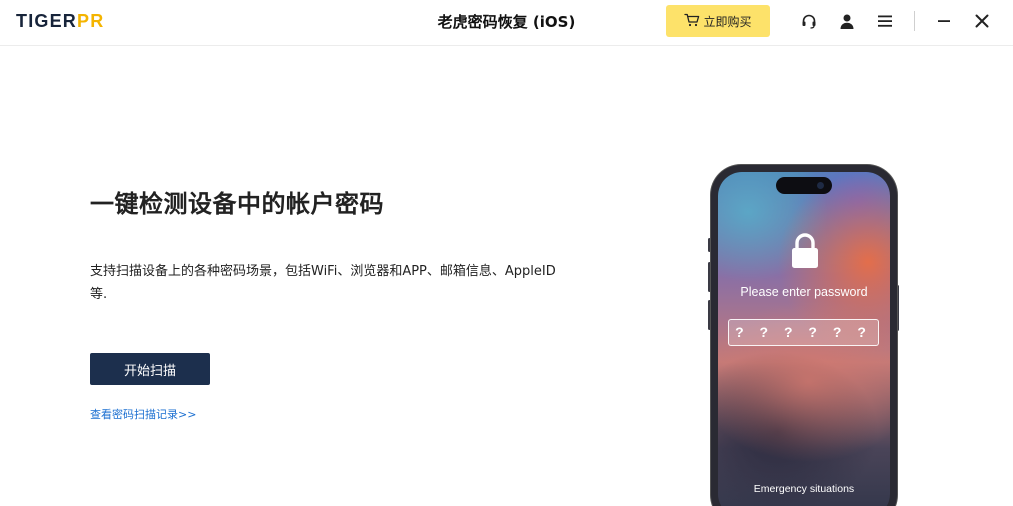 The width and height of the screenshot is (1013, 506). Describe the element at coordinates (805, 251) in the screenshot. I see `lock-icon` at that location.